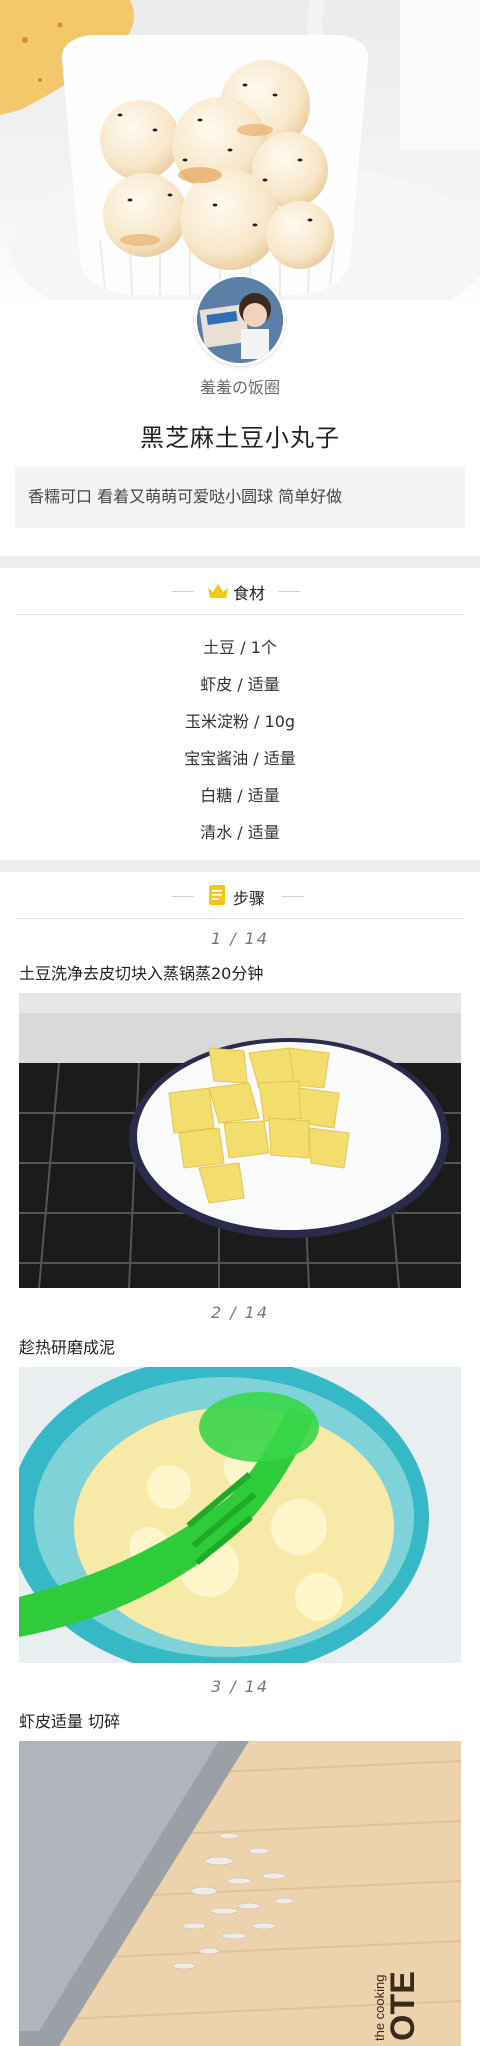 The width and height of the screenshot is (480, 2046). What do you see at coordinates (240, 320) in the screenshot?
I see `author-avatar` at bounding box center [240, 320].